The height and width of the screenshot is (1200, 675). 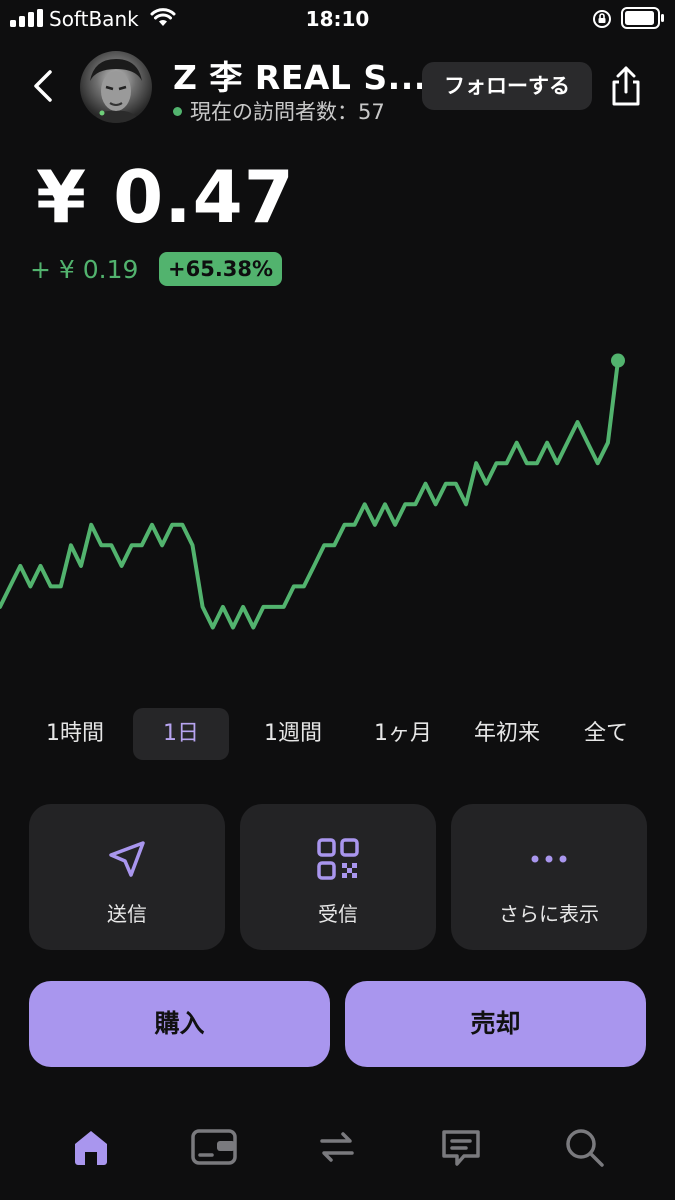 I want to click on send-button: 送信, so click(x=127, y=877).